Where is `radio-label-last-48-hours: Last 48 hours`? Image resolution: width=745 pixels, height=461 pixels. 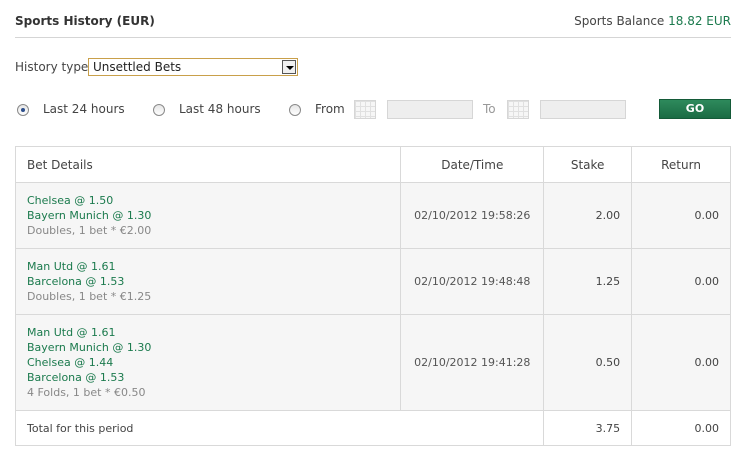
radio-label-last-48-hours: Last 48 hours is located at coordinates (220, 109).